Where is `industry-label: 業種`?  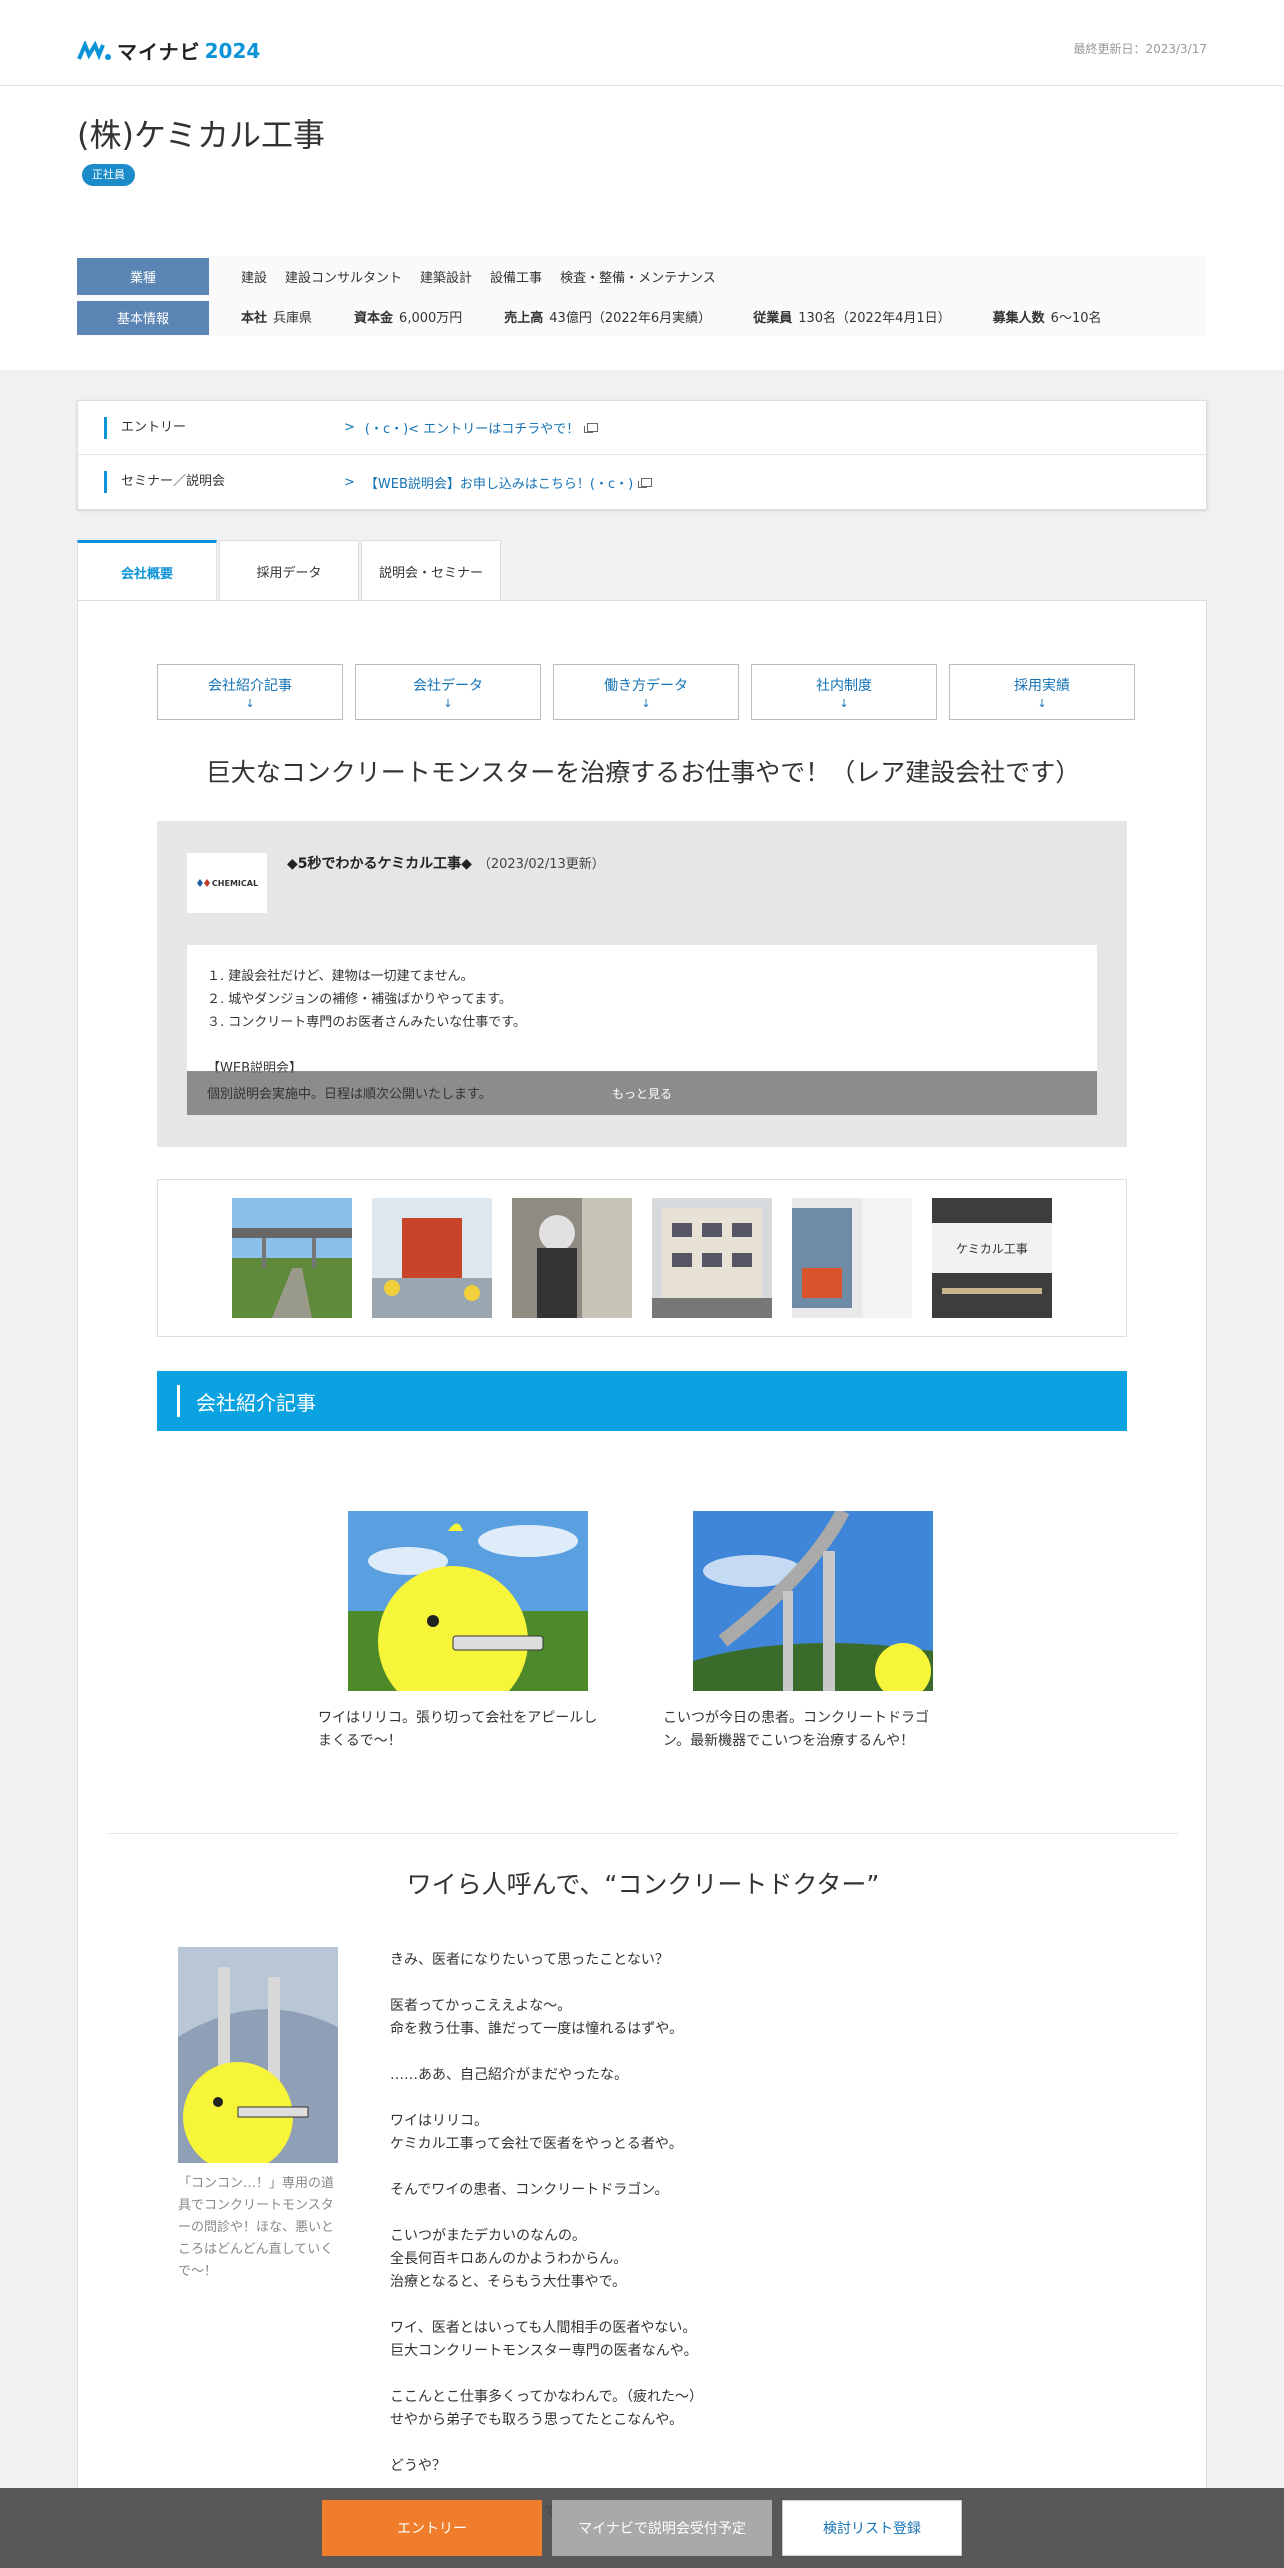
industry-label: 業種 is located at coordinates (143, 276).